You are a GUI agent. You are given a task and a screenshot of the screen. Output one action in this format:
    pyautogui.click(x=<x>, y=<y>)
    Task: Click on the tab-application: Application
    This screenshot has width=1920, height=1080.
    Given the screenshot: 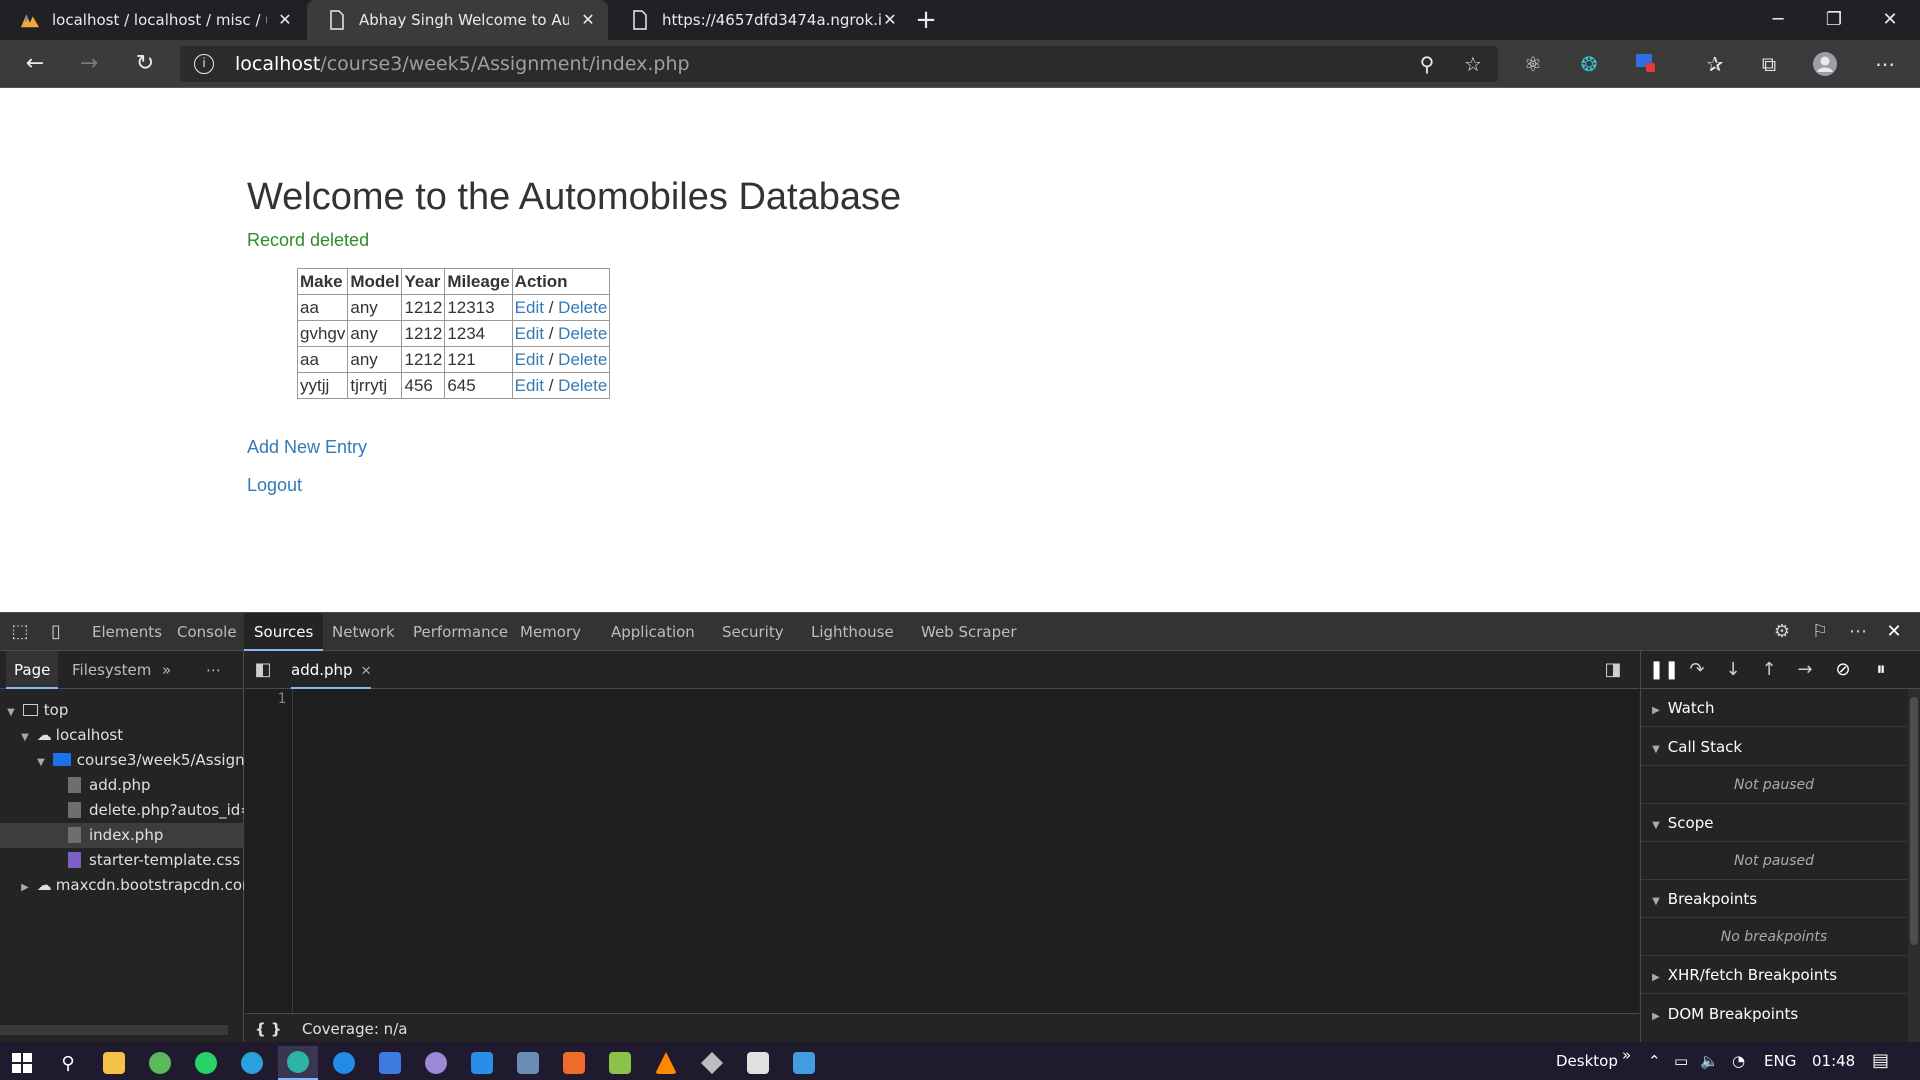 What is the action you would take?
    pyautogui.click(x=653, y=632)
    